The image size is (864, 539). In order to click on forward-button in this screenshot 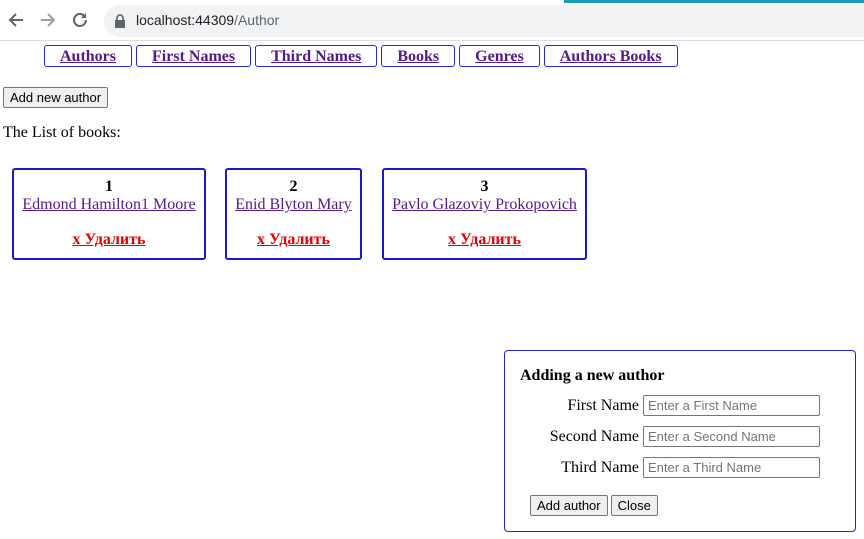, I will do `click(48, 20)`.